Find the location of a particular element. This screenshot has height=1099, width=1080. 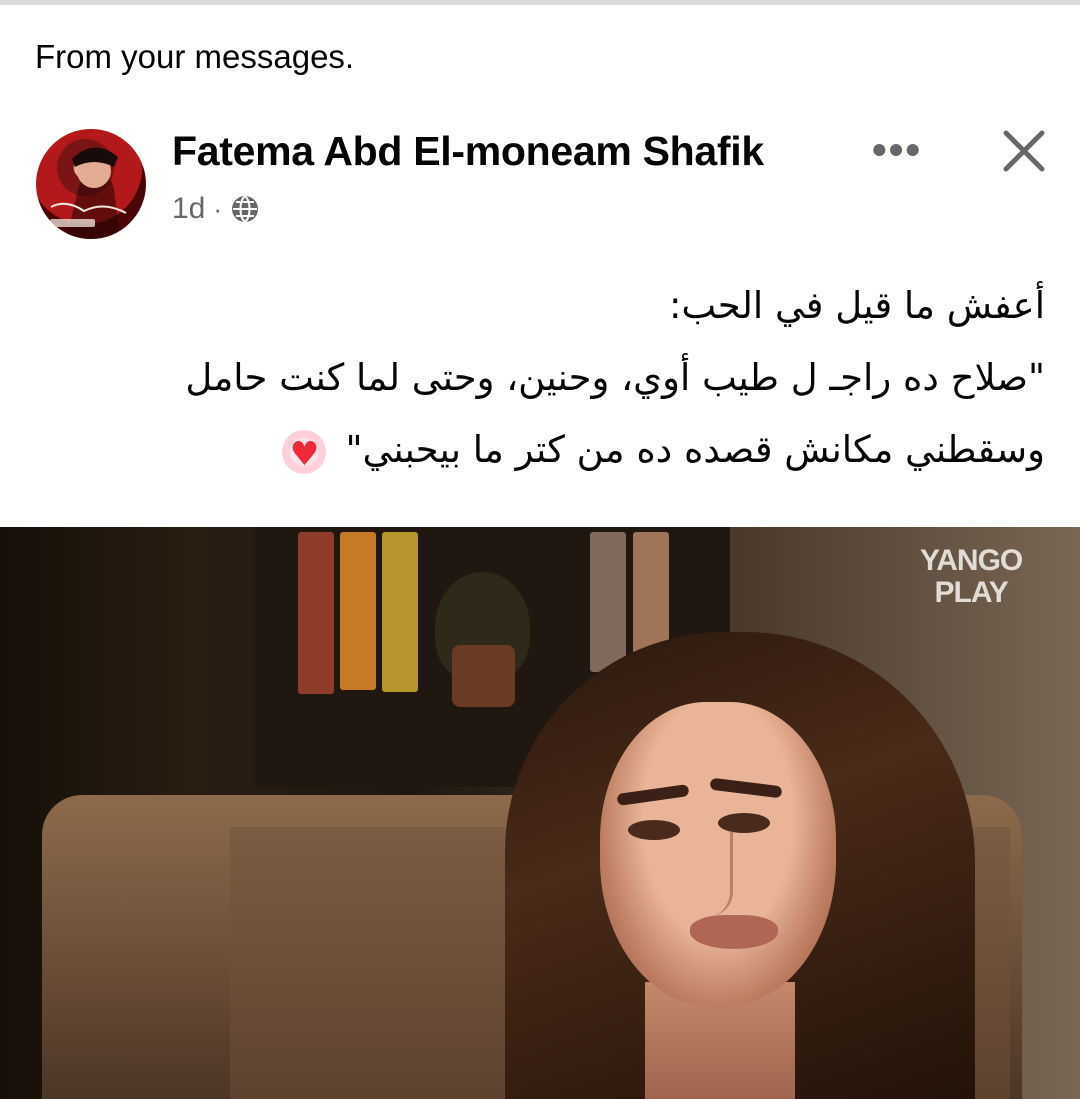

post-line-1: أعفش ما قيل في الحب: is located at coordinates (856, 305).